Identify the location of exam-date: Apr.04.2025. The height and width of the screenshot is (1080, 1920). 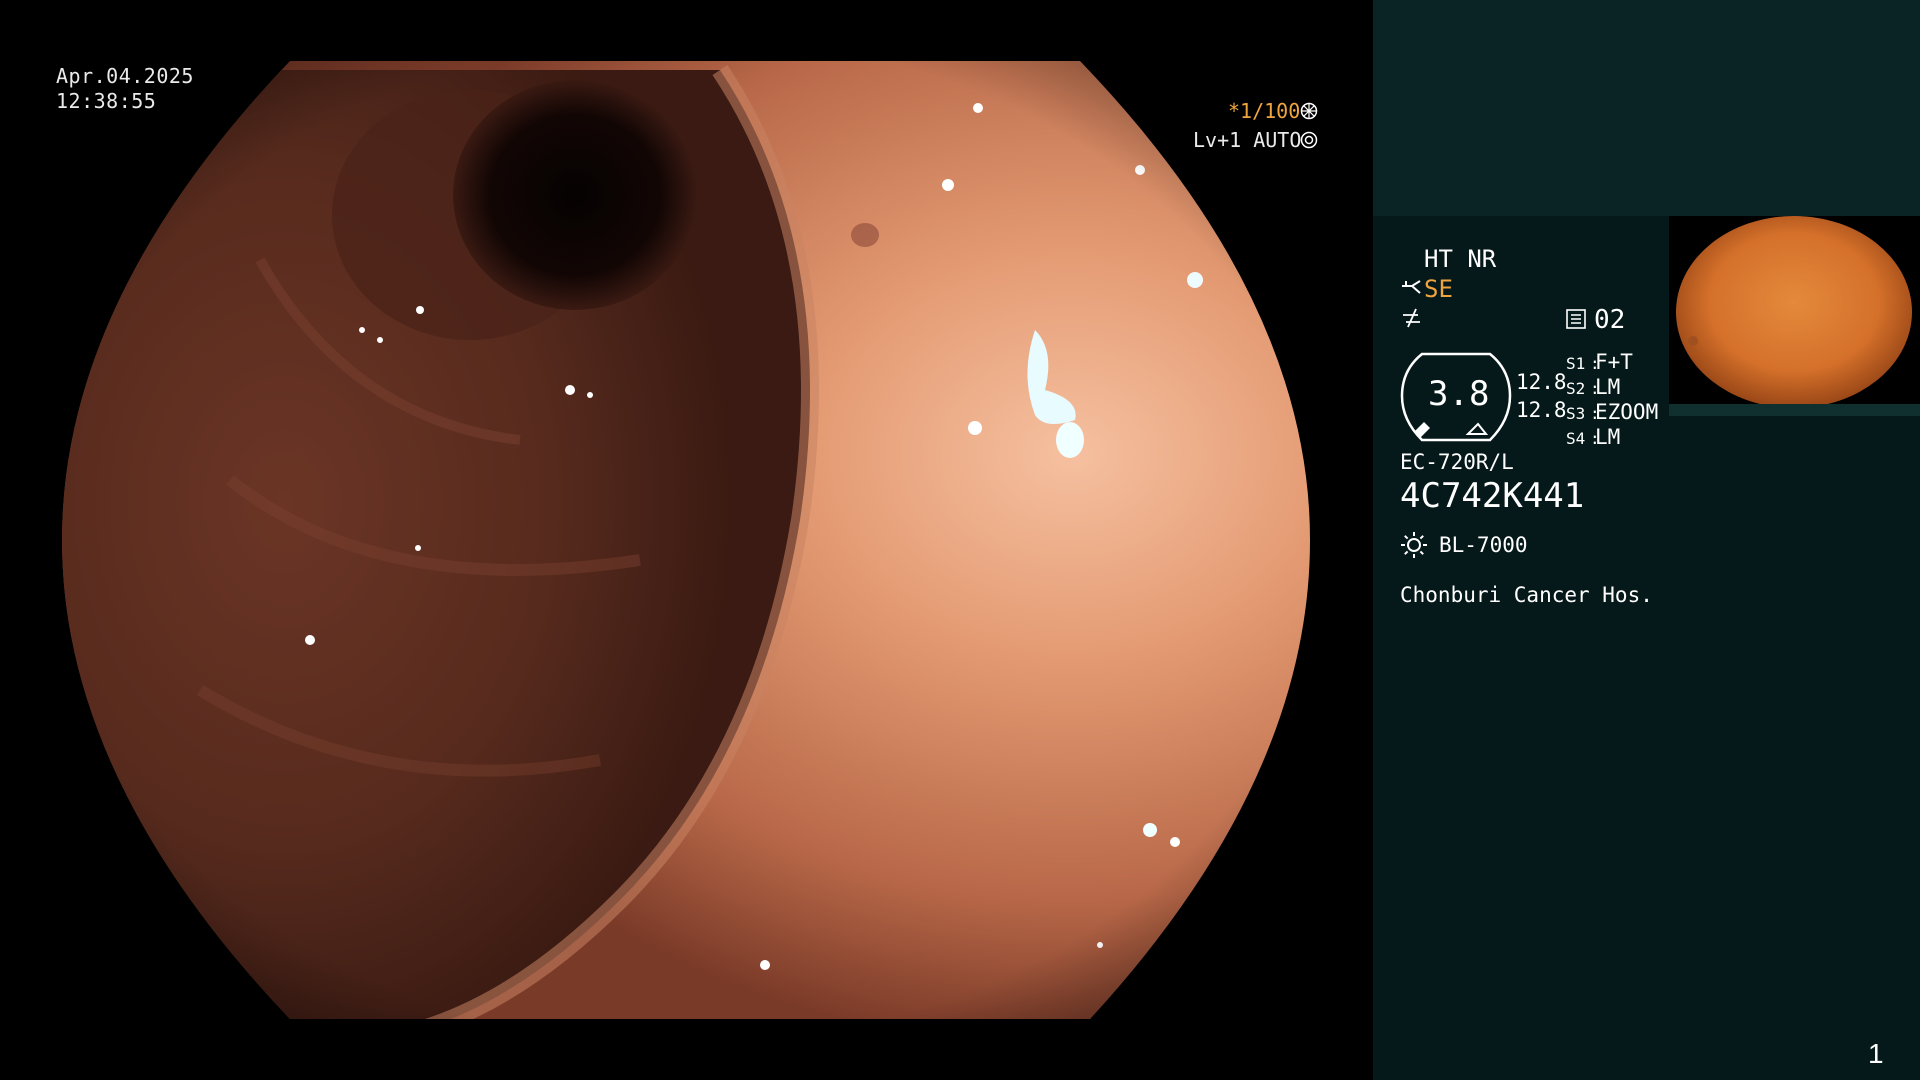
(125, 76).